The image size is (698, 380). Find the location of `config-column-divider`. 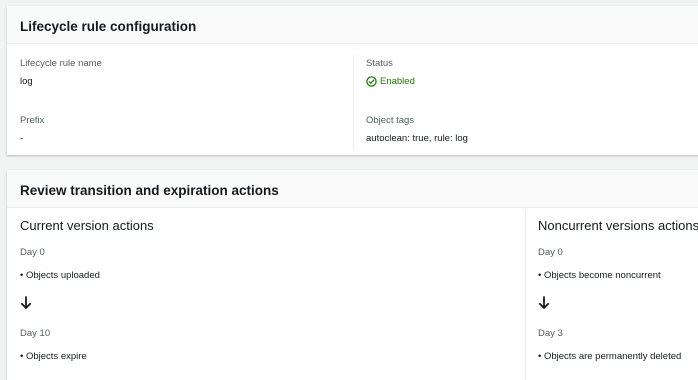

config-column-divider is located at coordinates (353, 102).